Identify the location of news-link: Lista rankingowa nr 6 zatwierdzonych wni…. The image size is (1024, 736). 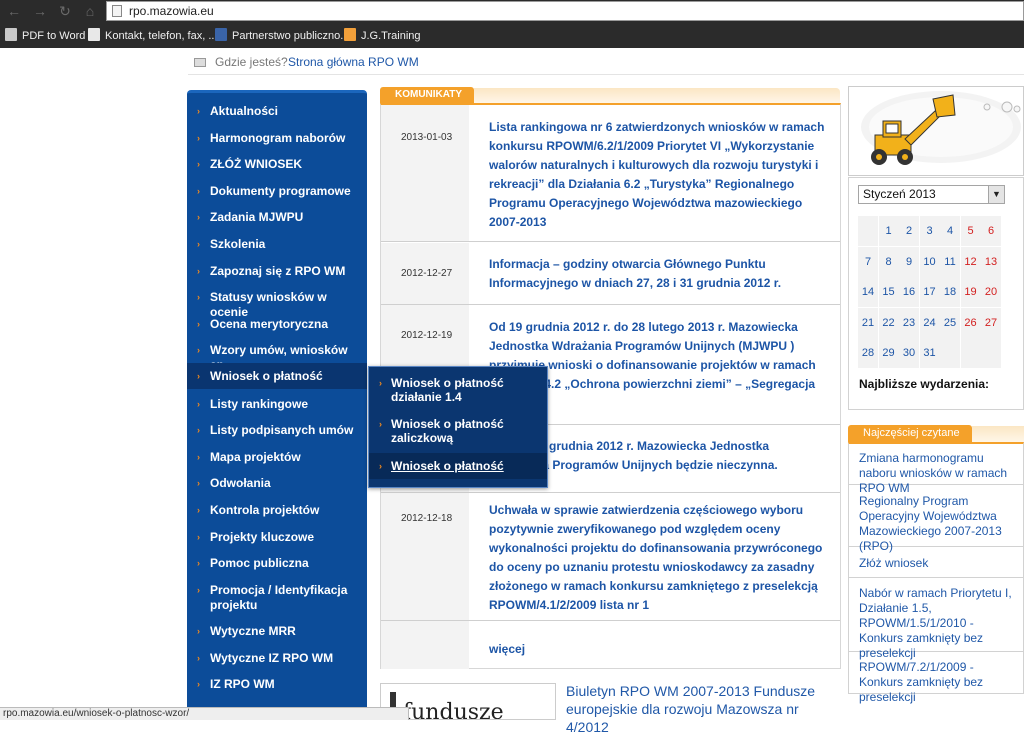
(660, 175).